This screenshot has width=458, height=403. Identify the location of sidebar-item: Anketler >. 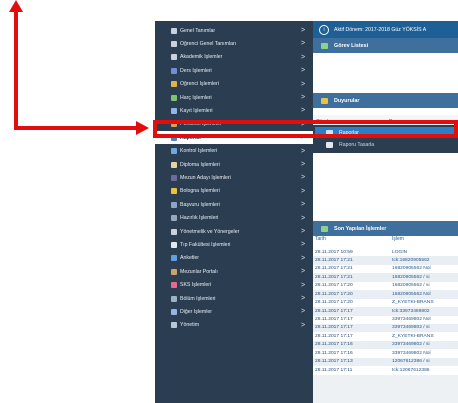
(234, 258).